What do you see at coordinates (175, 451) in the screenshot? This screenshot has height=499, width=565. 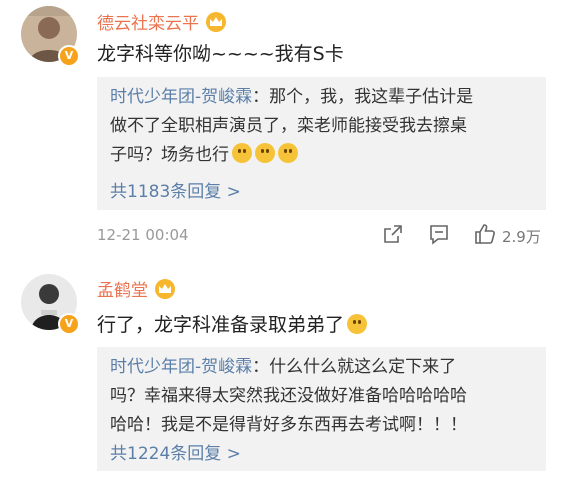 I see `view-replies-link: 共1224条回复 >` at bounding box center [175, 451].